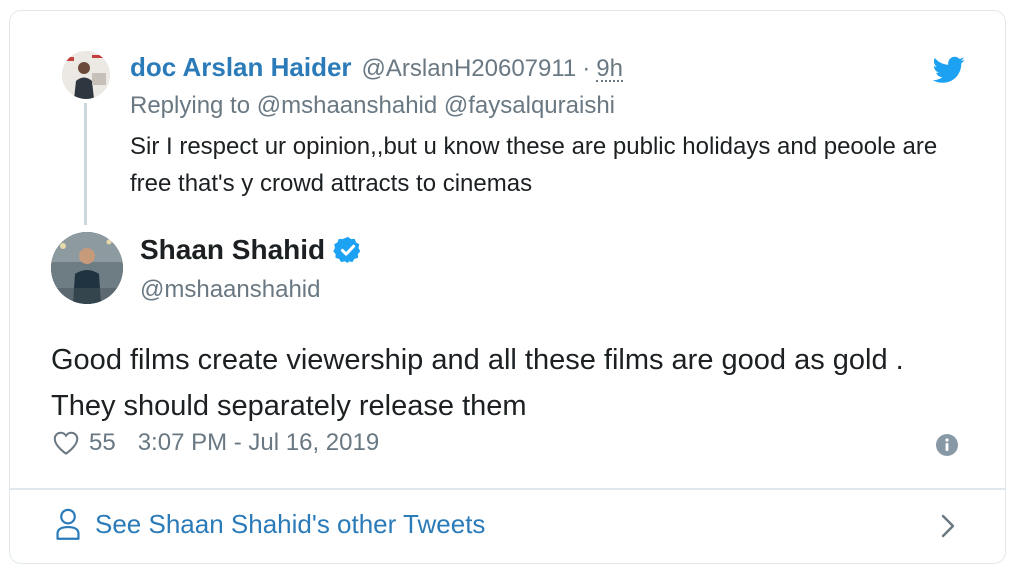  Describe the element at coordinates (347, 105) in the screenshot. I see `replying-to-mention-mshaanshahid: @mshaanshahid` at that location.